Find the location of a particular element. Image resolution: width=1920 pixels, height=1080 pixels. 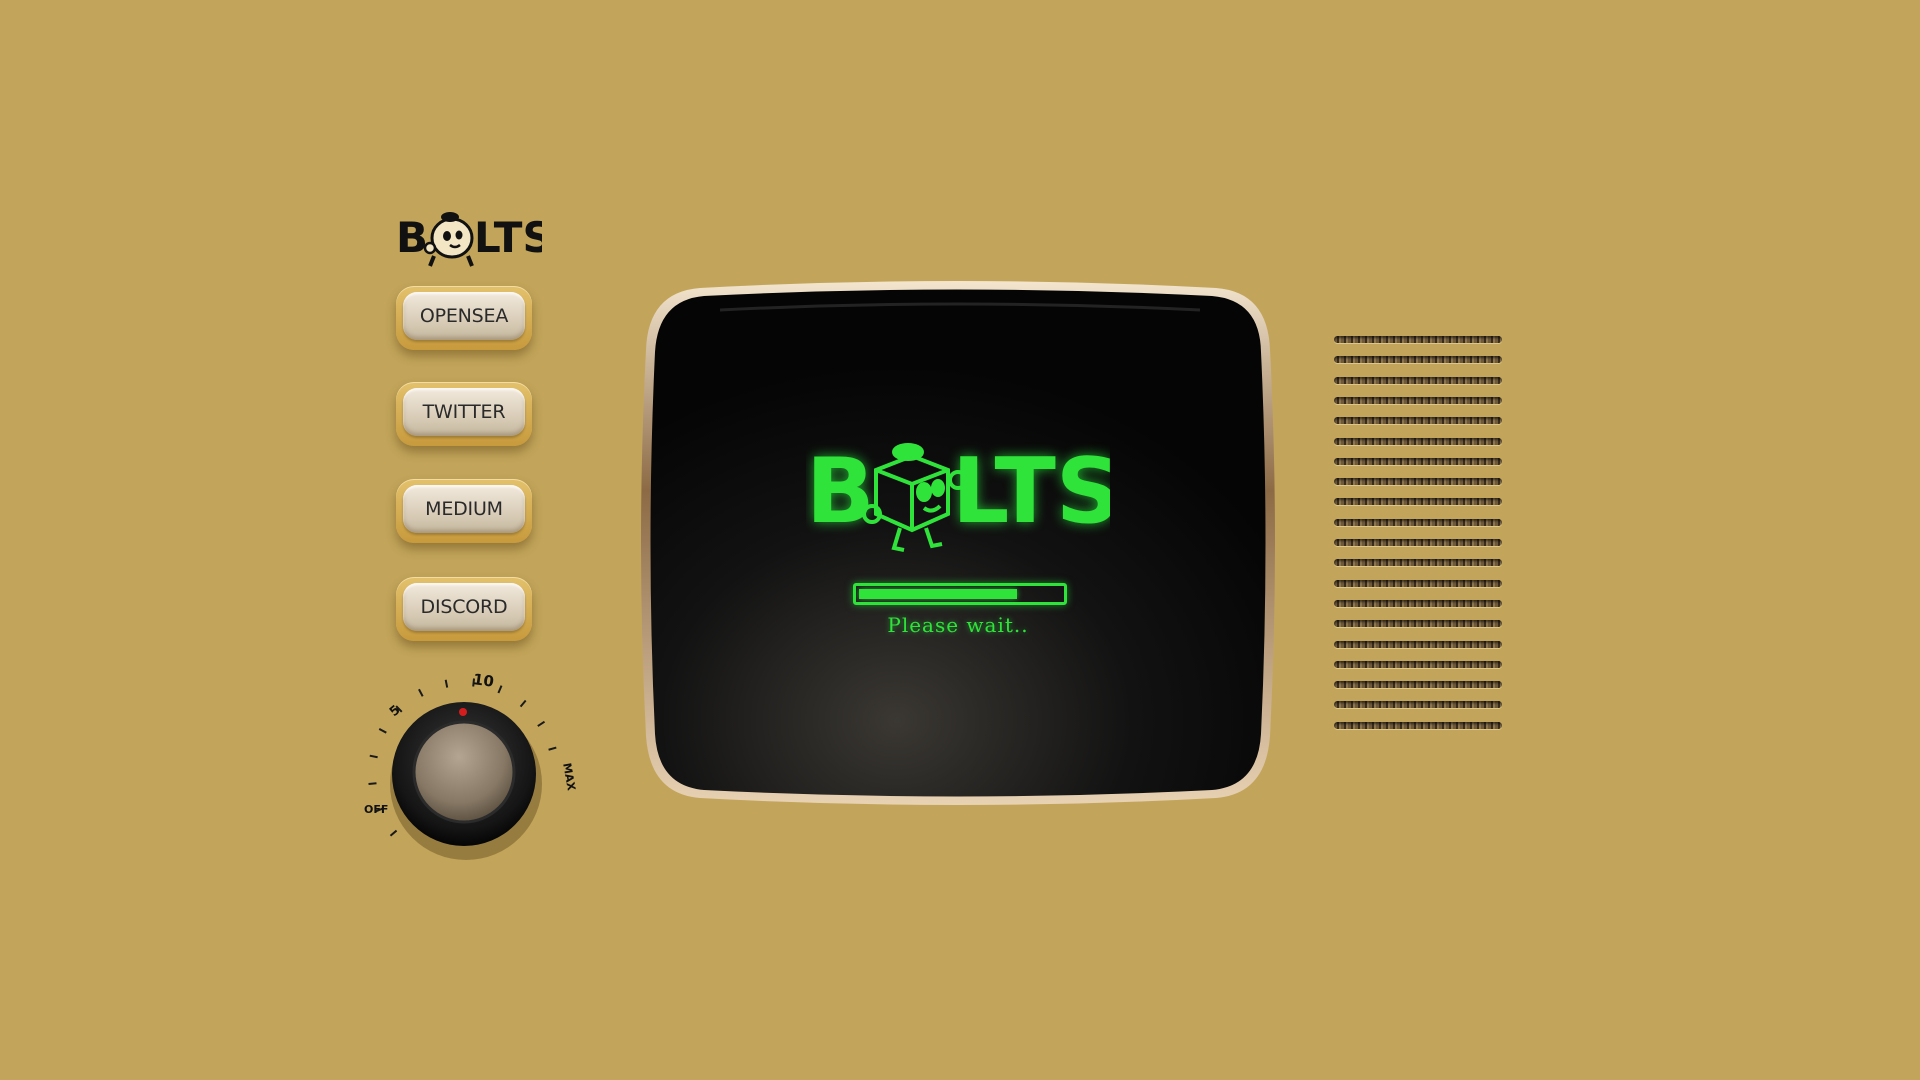

screen-bolts-logo: B LTS is located at coordinates (958, 494).